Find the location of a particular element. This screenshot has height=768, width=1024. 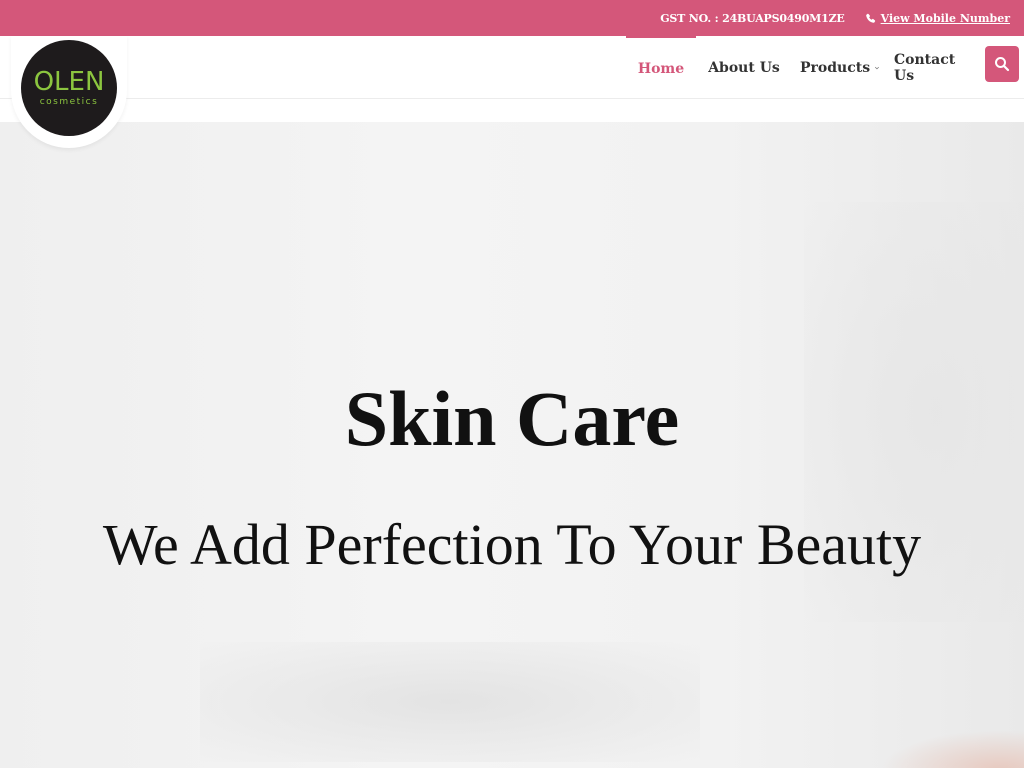

brand-logo: OLEN cosmetics is located at coordinates (69, 88).